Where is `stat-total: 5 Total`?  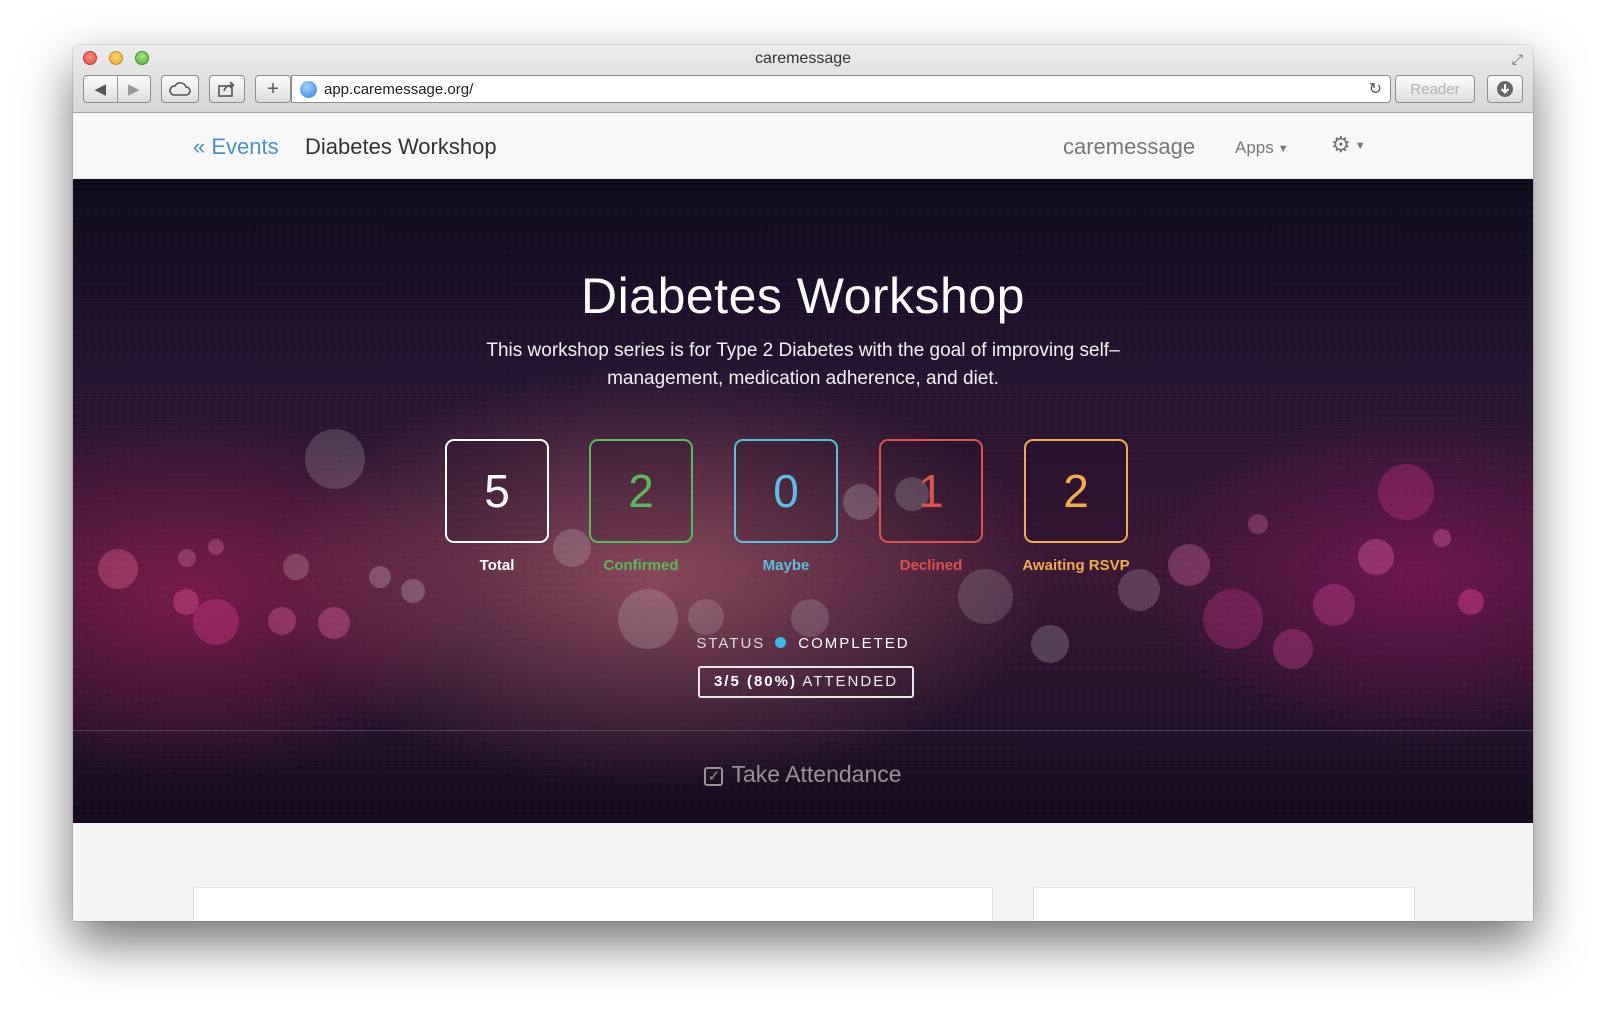
stat-total: 5 Total is located at coordinates (497, 506).